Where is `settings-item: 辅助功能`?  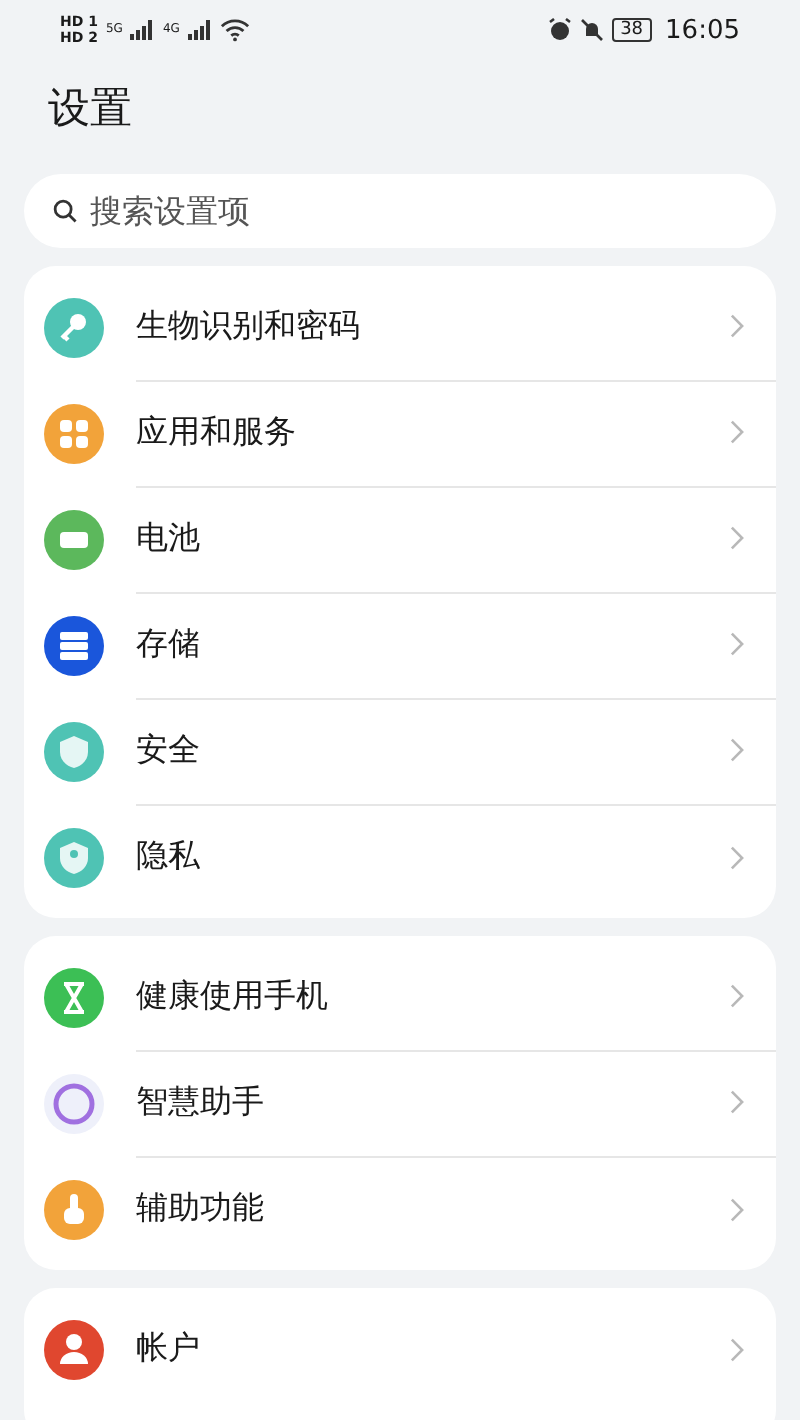
settings-item: 辅助功能 is located at coordinates (400, 1209).